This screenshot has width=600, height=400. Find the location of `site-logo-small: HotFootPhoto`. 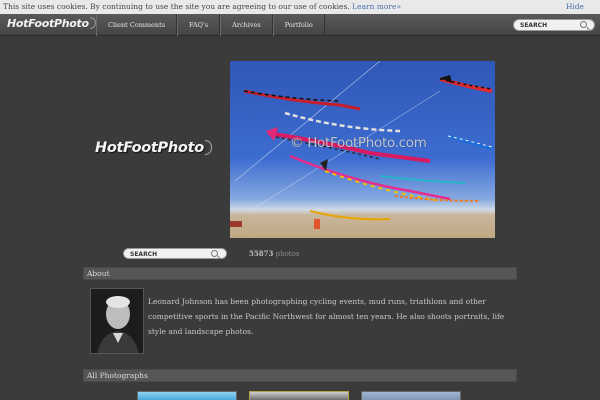

site-logo-small: HotFootPhoto is located at coordinates (51, 23).